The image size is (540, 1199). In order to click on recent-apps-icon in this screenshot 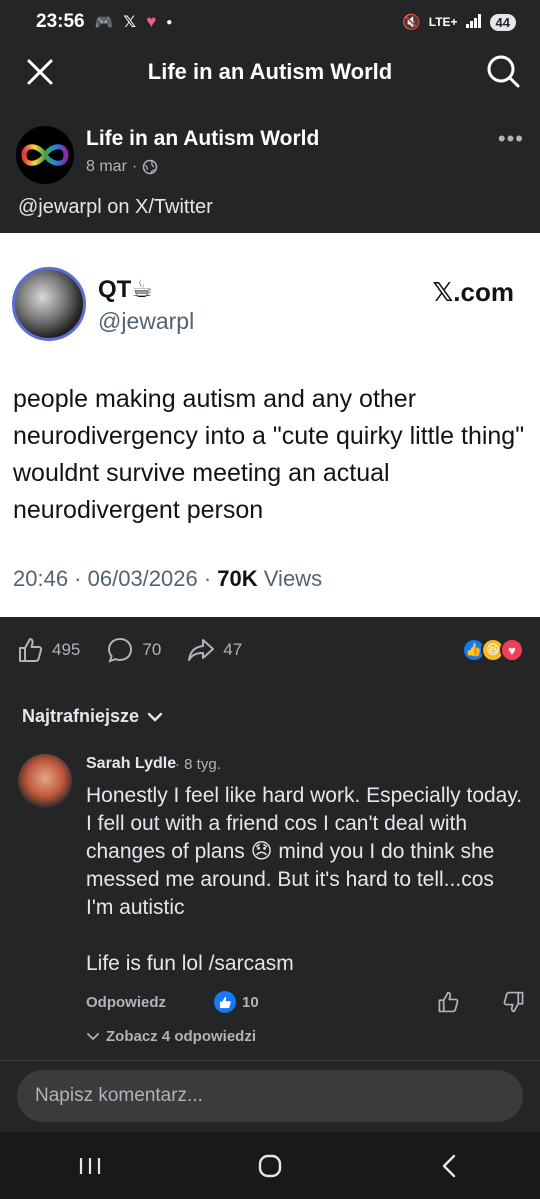, I will do `click(90, 1166)`.